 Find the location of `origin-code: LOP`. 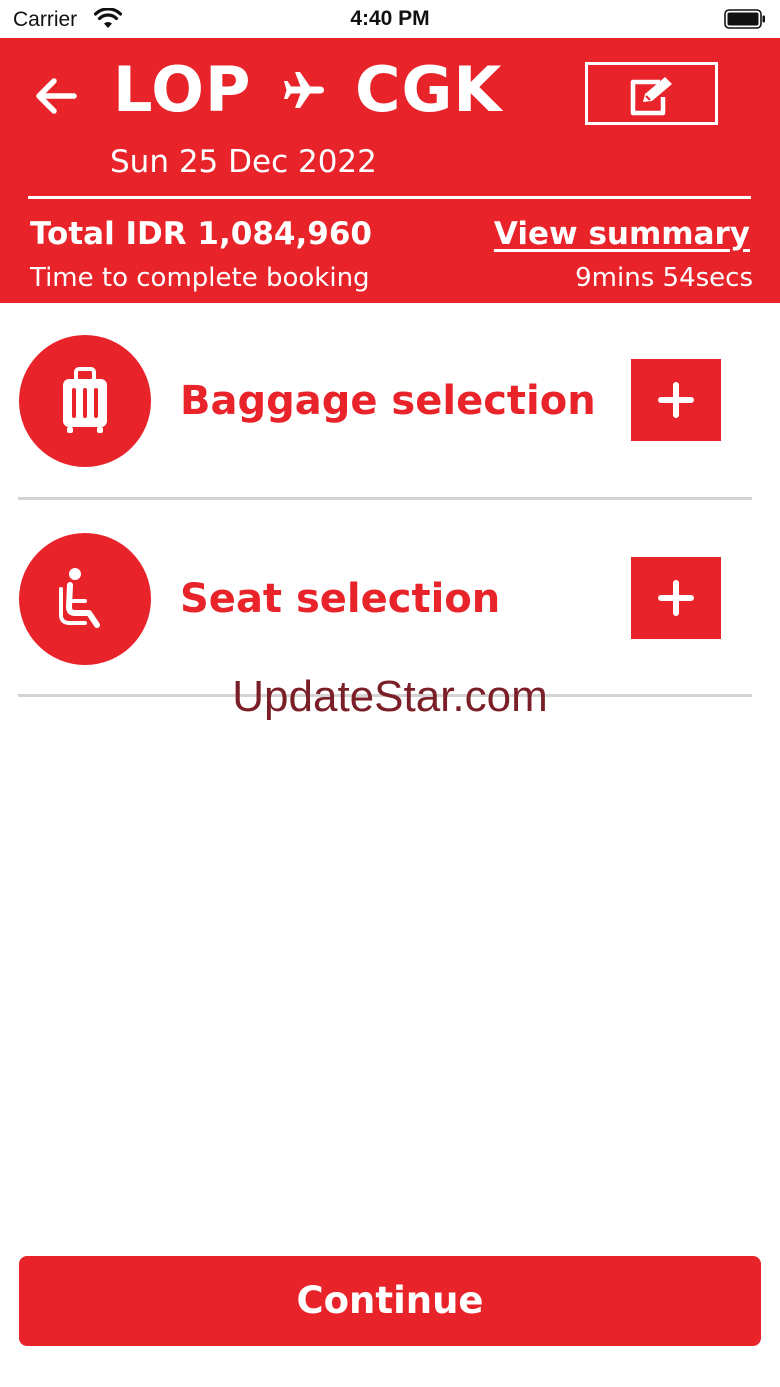

origin-code: LOP is located at coordinates (182, 89).